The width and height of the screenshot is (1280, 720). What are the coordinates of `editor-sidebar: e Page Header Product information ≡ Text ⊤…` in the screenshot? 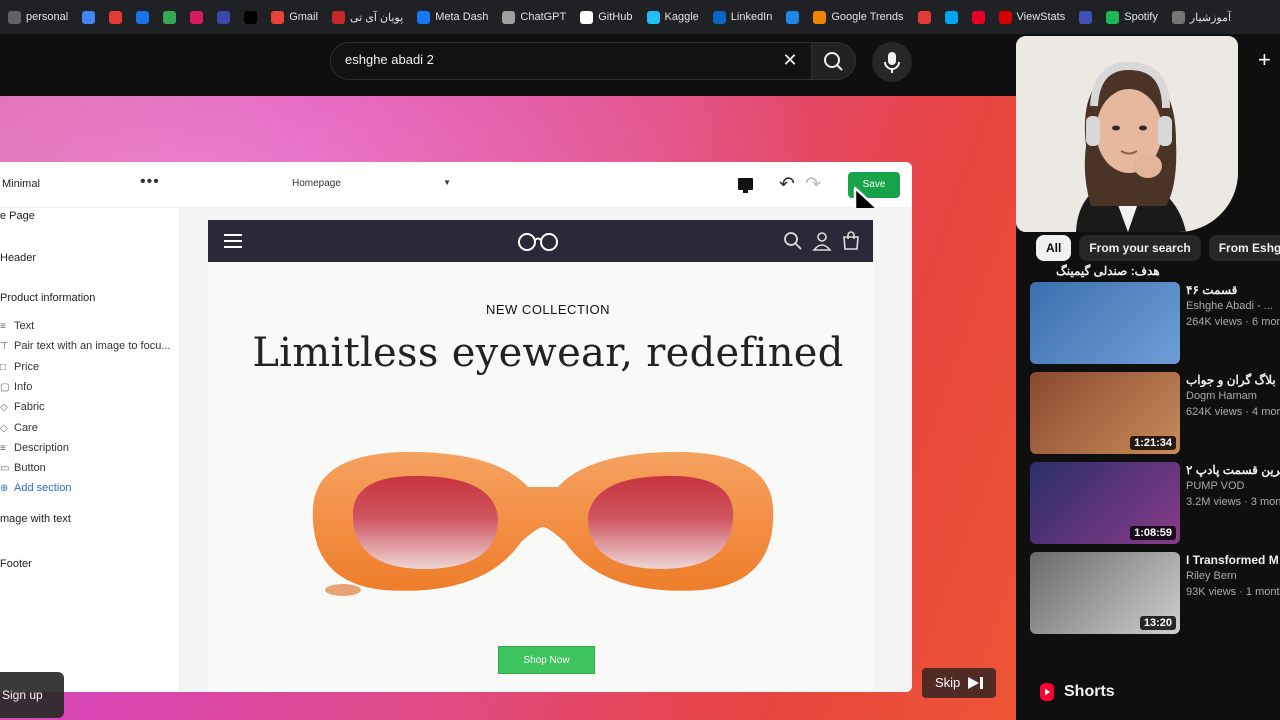 It's located at (90, 450).